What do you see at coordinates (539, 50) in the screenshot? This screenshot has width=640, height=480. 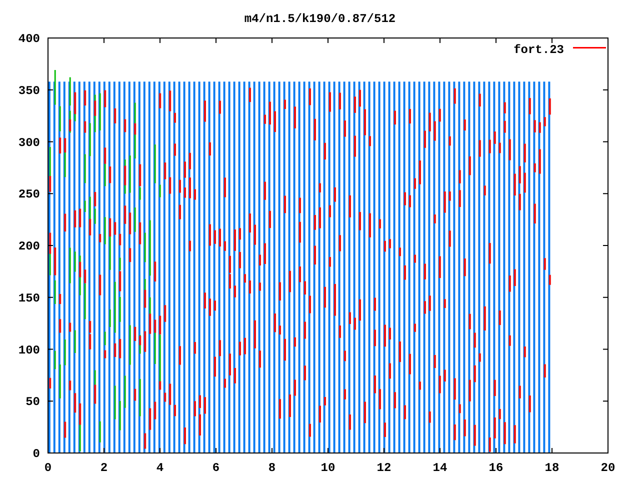 I see `legend-label: fort.23` at bounding box center [539, 50].